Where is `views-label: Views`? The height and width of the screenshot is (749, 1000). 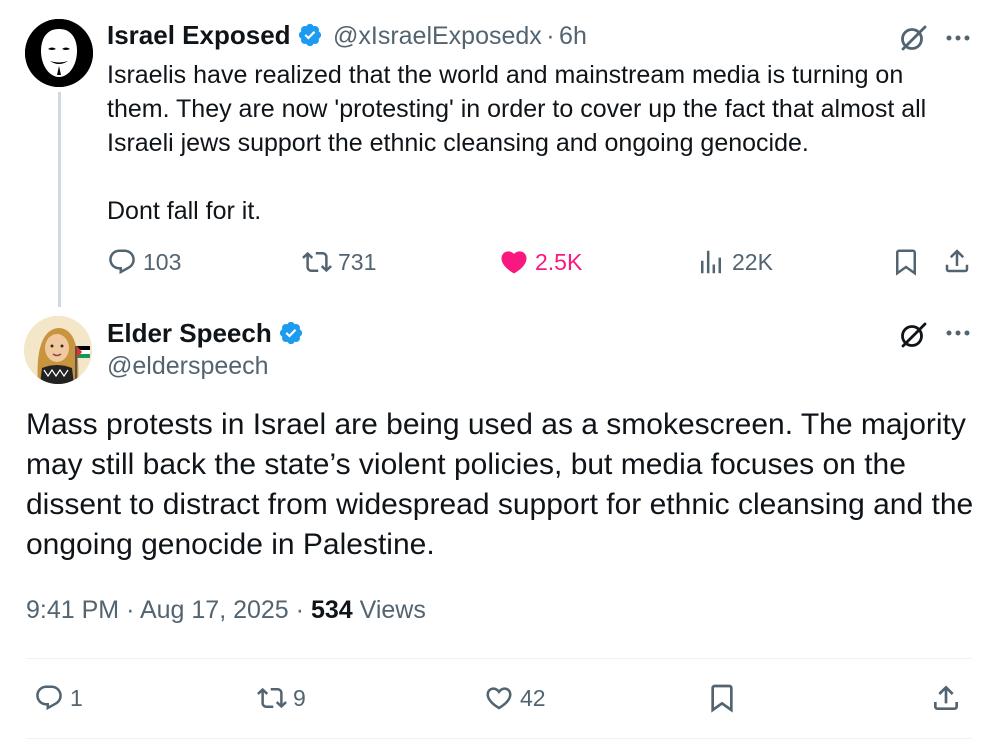 views-label: Views is located at coordinates (392, 610).